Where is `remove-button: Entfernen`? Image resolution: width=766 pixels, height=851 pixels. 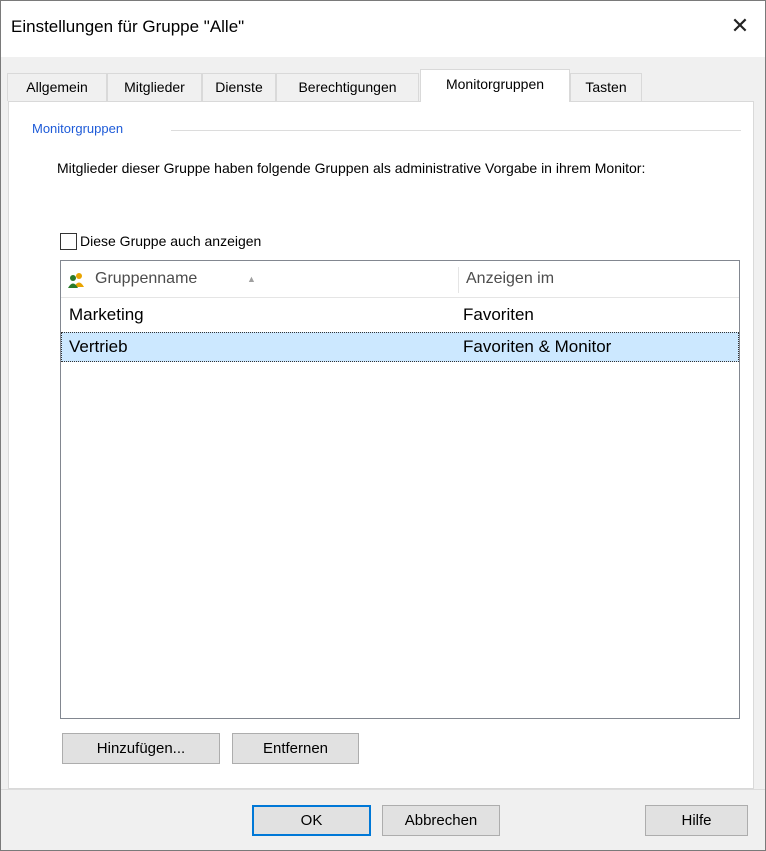
remove-button: Entfernen is located at coordinates (295, 748).